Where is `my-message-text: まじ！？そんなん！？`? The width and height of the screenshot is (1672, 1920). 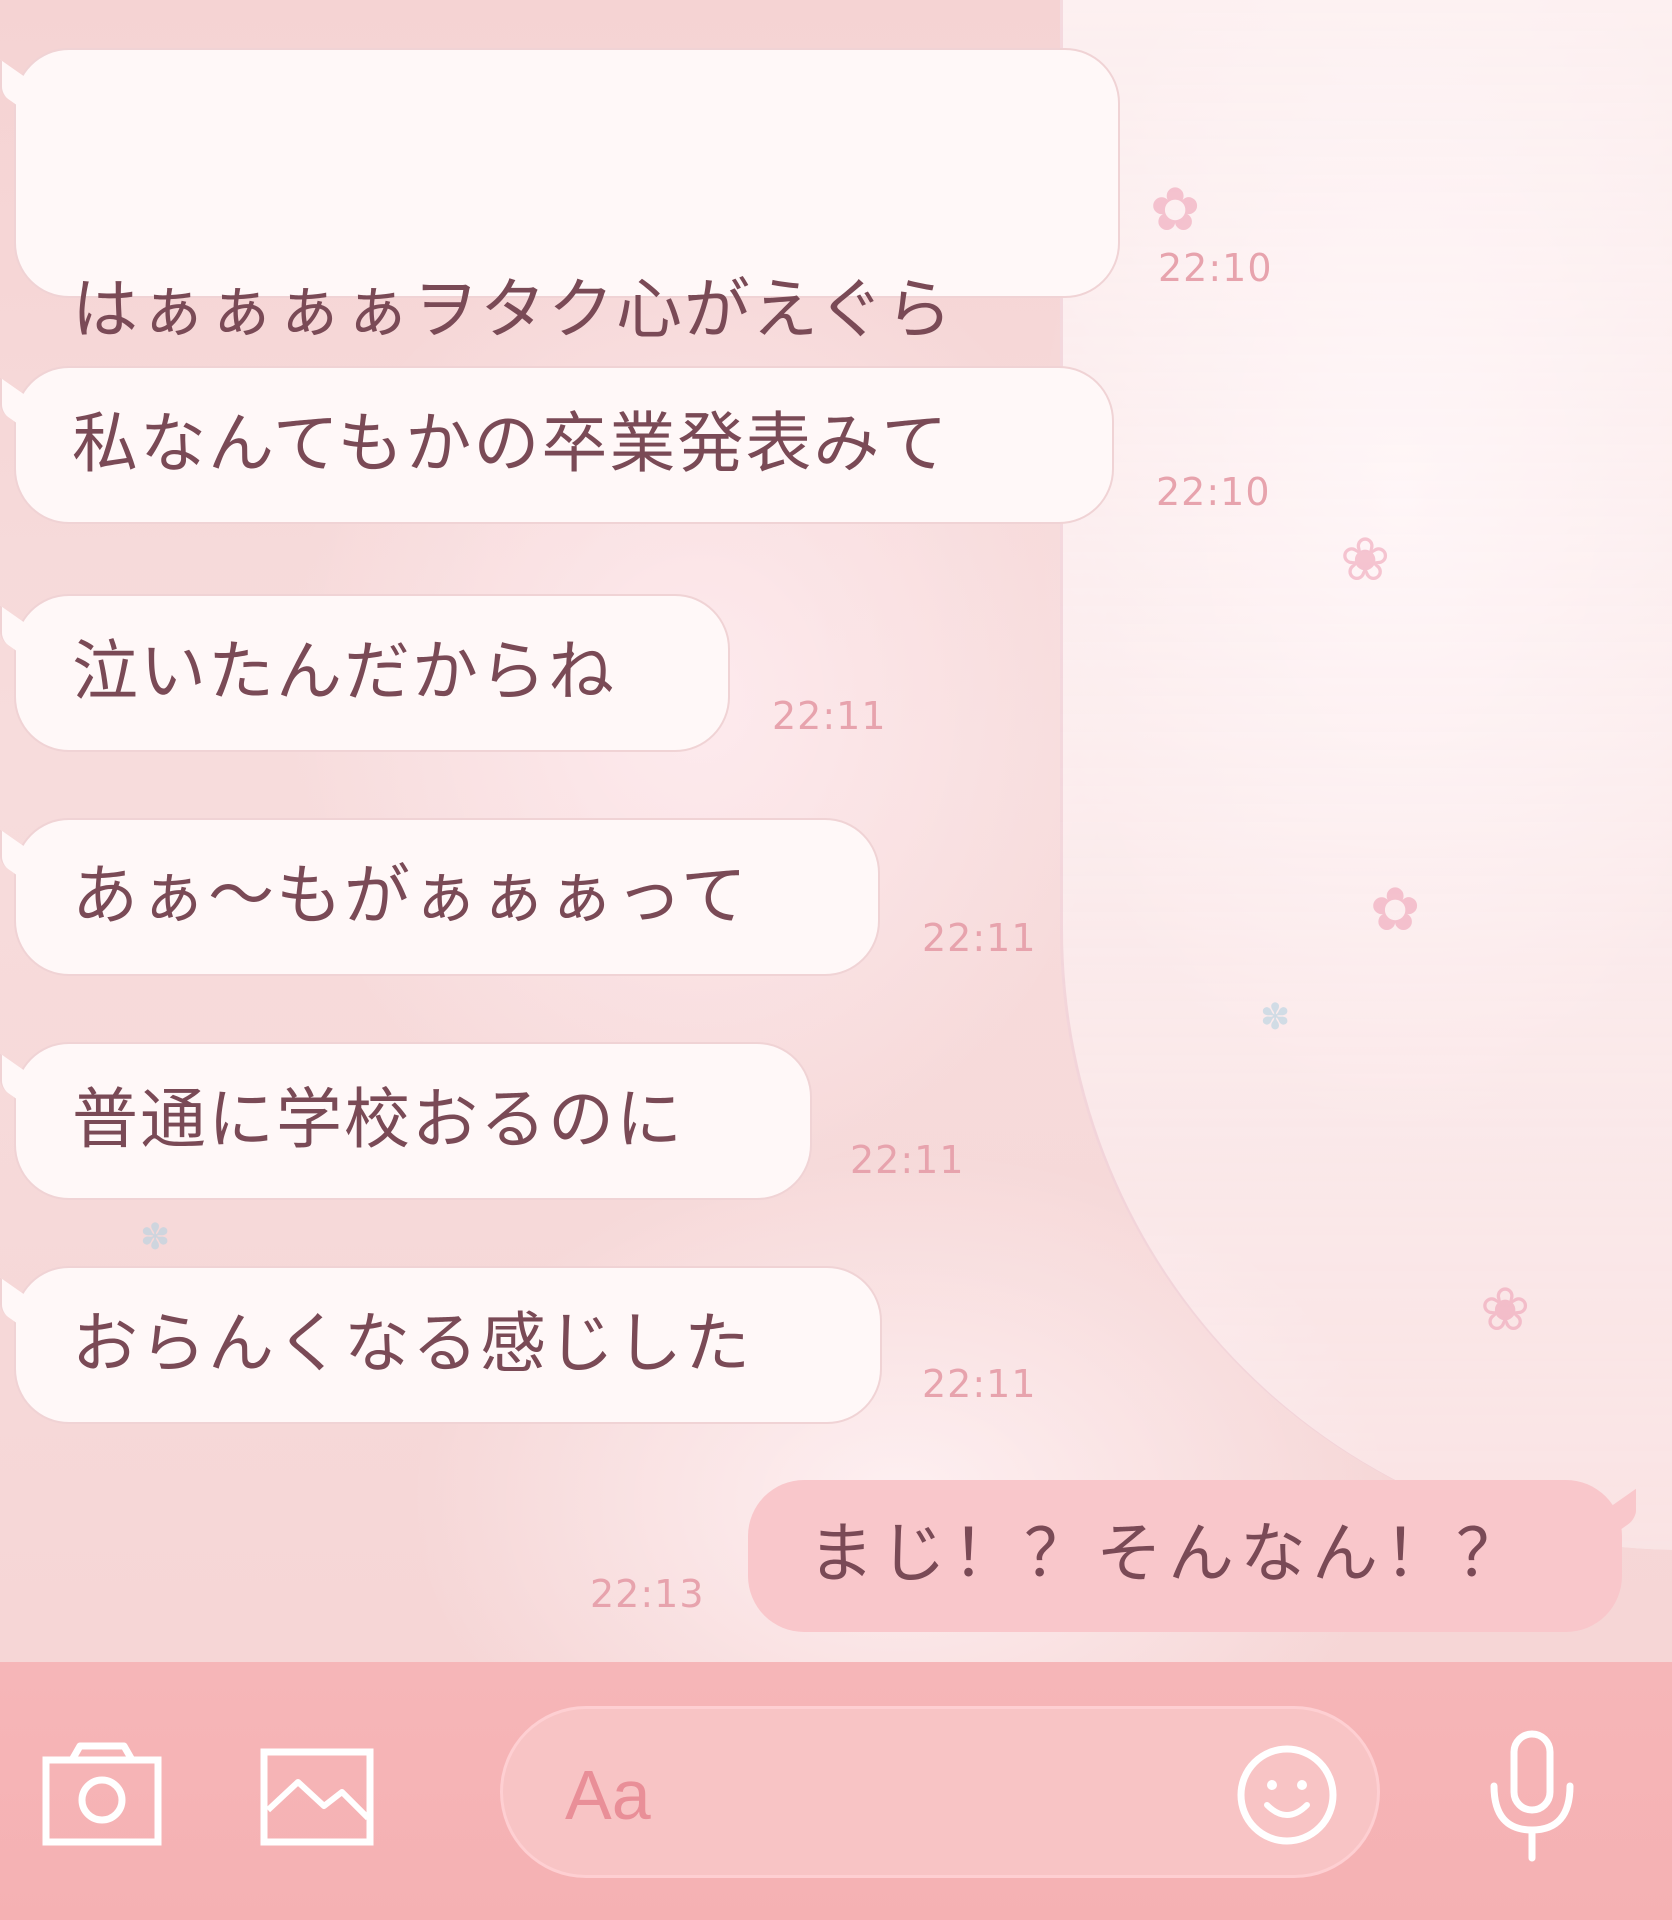 my-message-text: まじ！？そんなん！？ is located at coordinates (1168, 1553).